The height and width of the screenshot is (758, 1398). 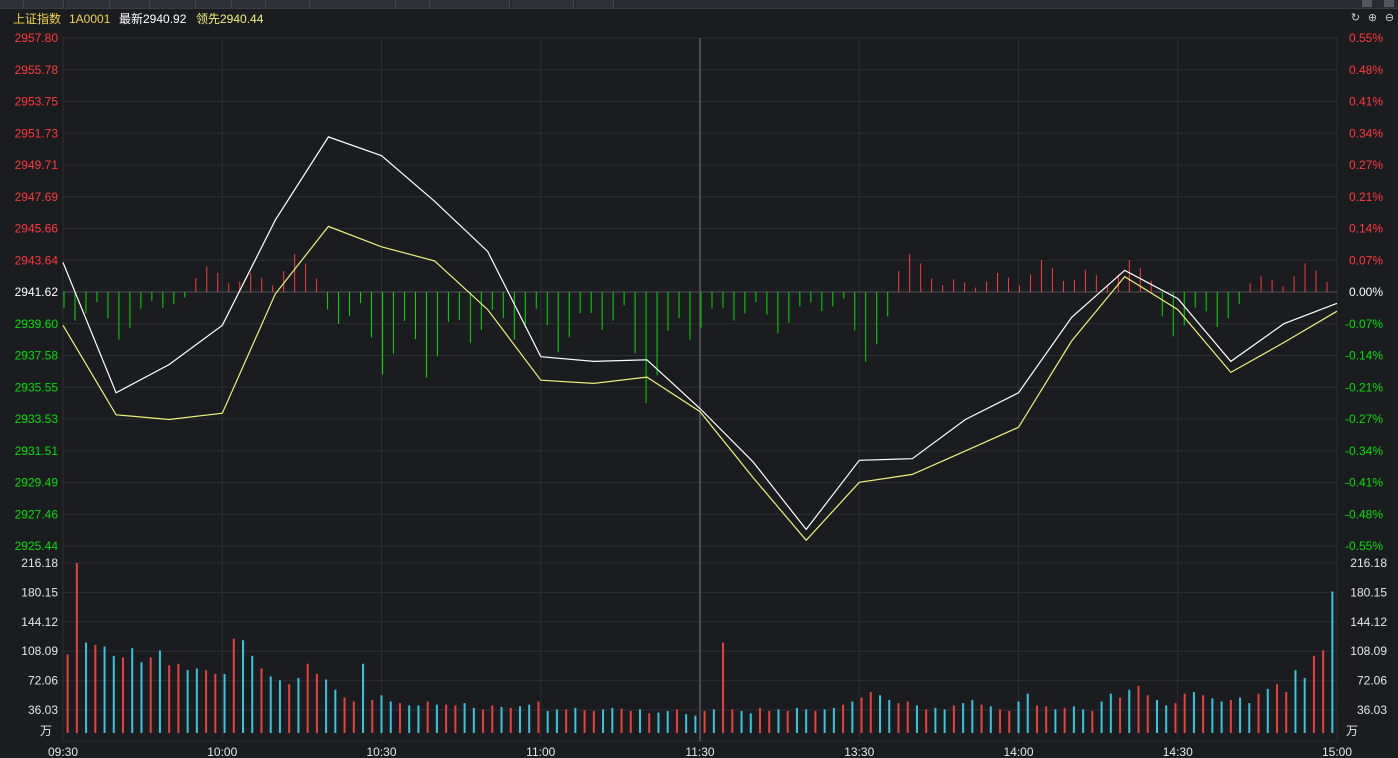 What do you see at coordinates (859, 751) in the screenshot?
I see `x-tick-label: 13:30` at bounding box center [859, 751].